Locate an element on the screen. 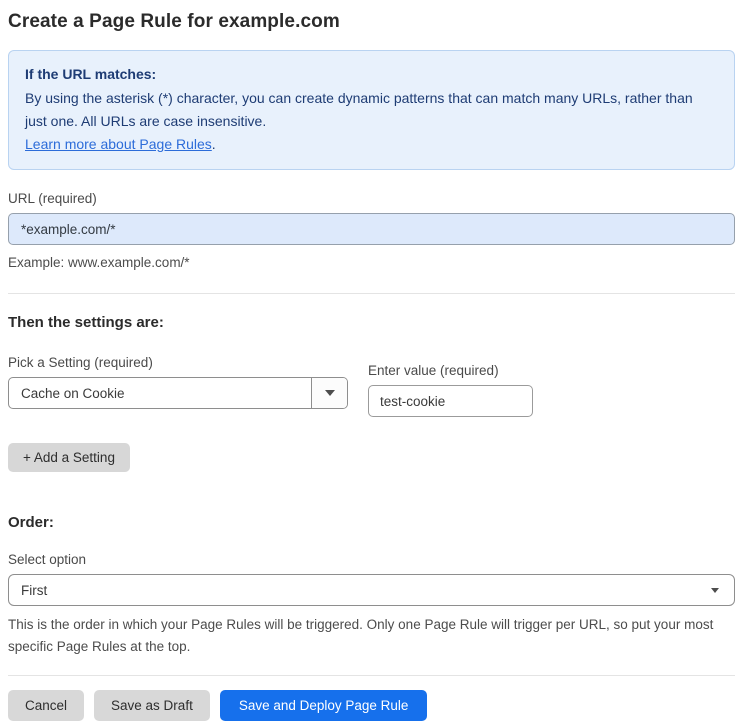  settings-section-heading: Then the settings are: is located at coordinates (86, 322).